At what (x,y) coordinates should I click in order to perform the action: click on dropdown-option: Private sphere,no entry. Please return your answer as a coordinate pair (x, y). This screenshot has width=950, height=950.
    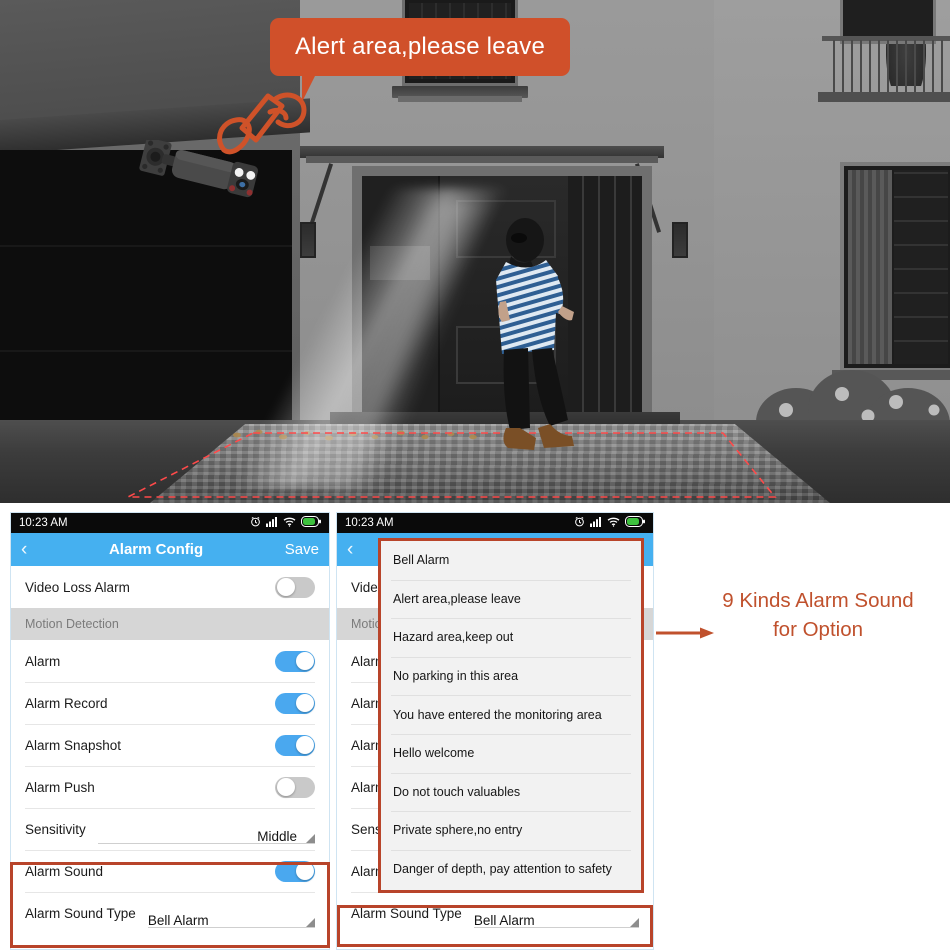
    Looking at the image, I should click on (511, 830).